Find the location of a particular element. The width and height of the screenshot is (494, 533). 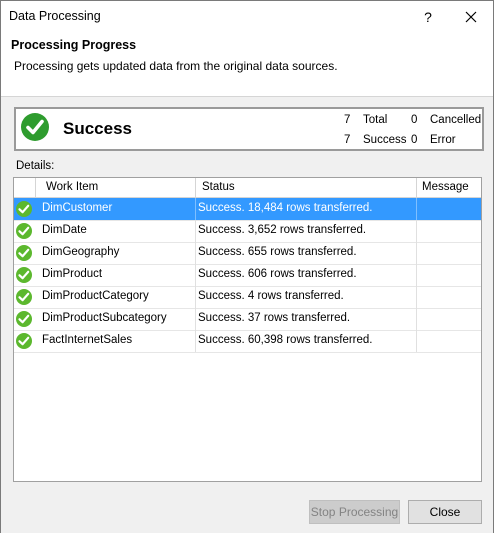

close-button: Close is located at coordinates (445, 512).